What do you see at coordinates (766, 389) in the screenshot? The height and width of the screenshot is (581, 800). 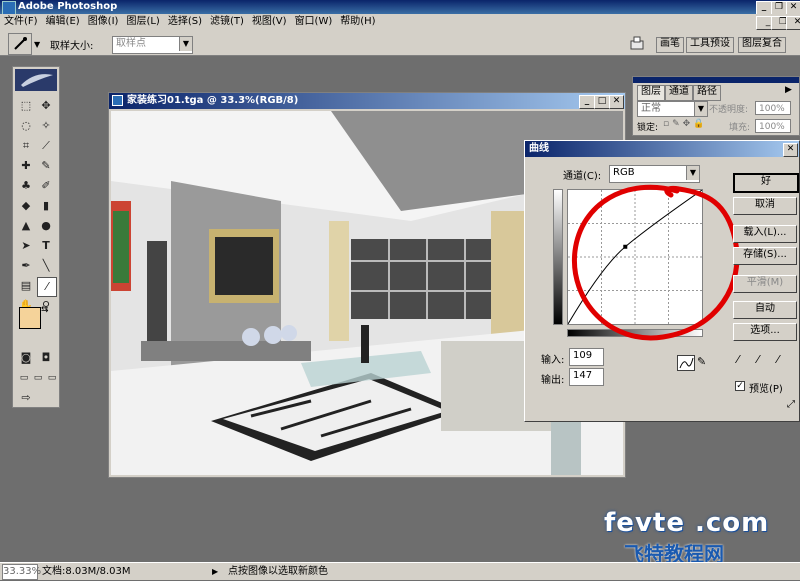 I see `preview-label: 预览(P)` at bounding box center [766, 389].